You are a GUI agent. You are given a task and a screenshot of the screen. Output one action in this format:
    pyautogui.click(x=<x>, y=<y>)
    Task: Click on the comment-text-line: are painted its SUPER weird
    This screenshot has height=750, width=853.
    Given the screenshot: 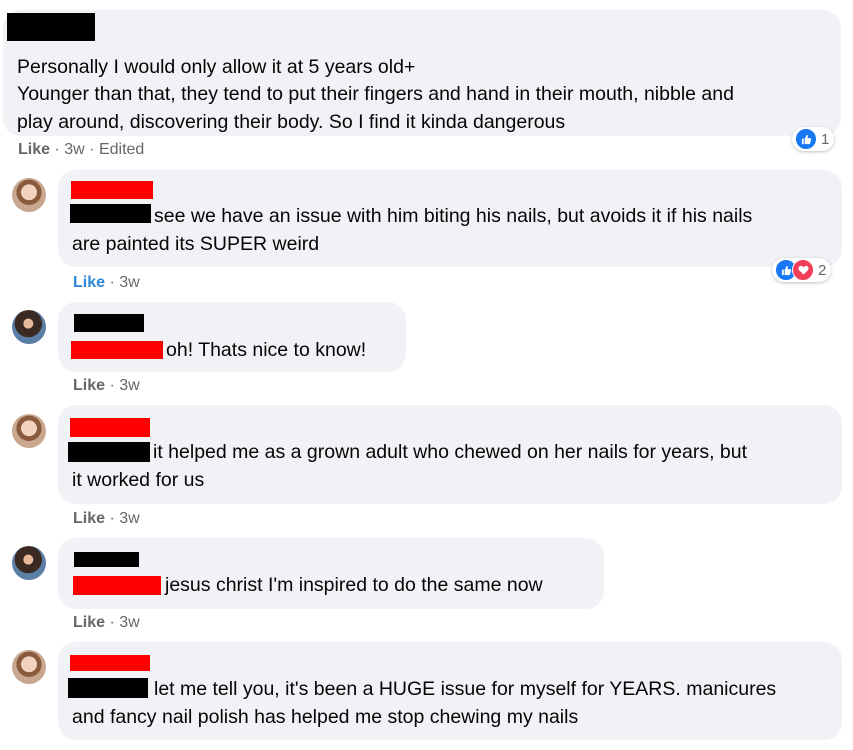 What is the action you would take?
    pyautogui.click(x=196, y=244)
    